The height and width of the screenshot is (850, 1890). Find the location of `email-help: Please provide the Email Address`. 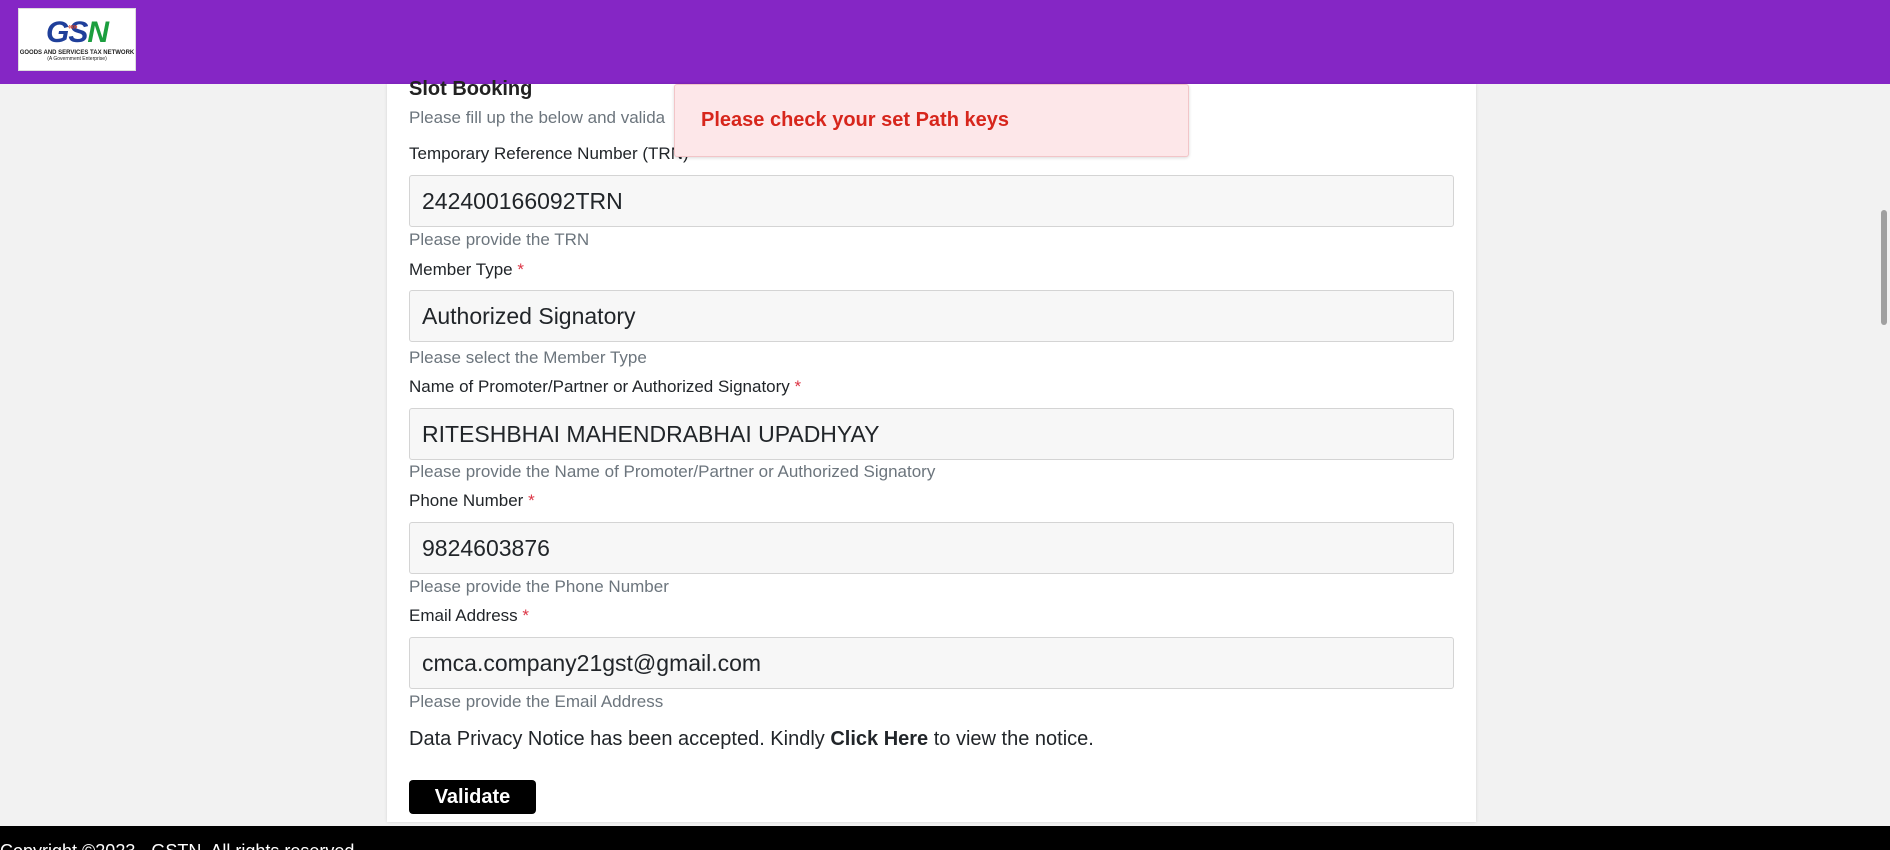

email-help: Please provide the Email Address is located at coordinates (536, 701).